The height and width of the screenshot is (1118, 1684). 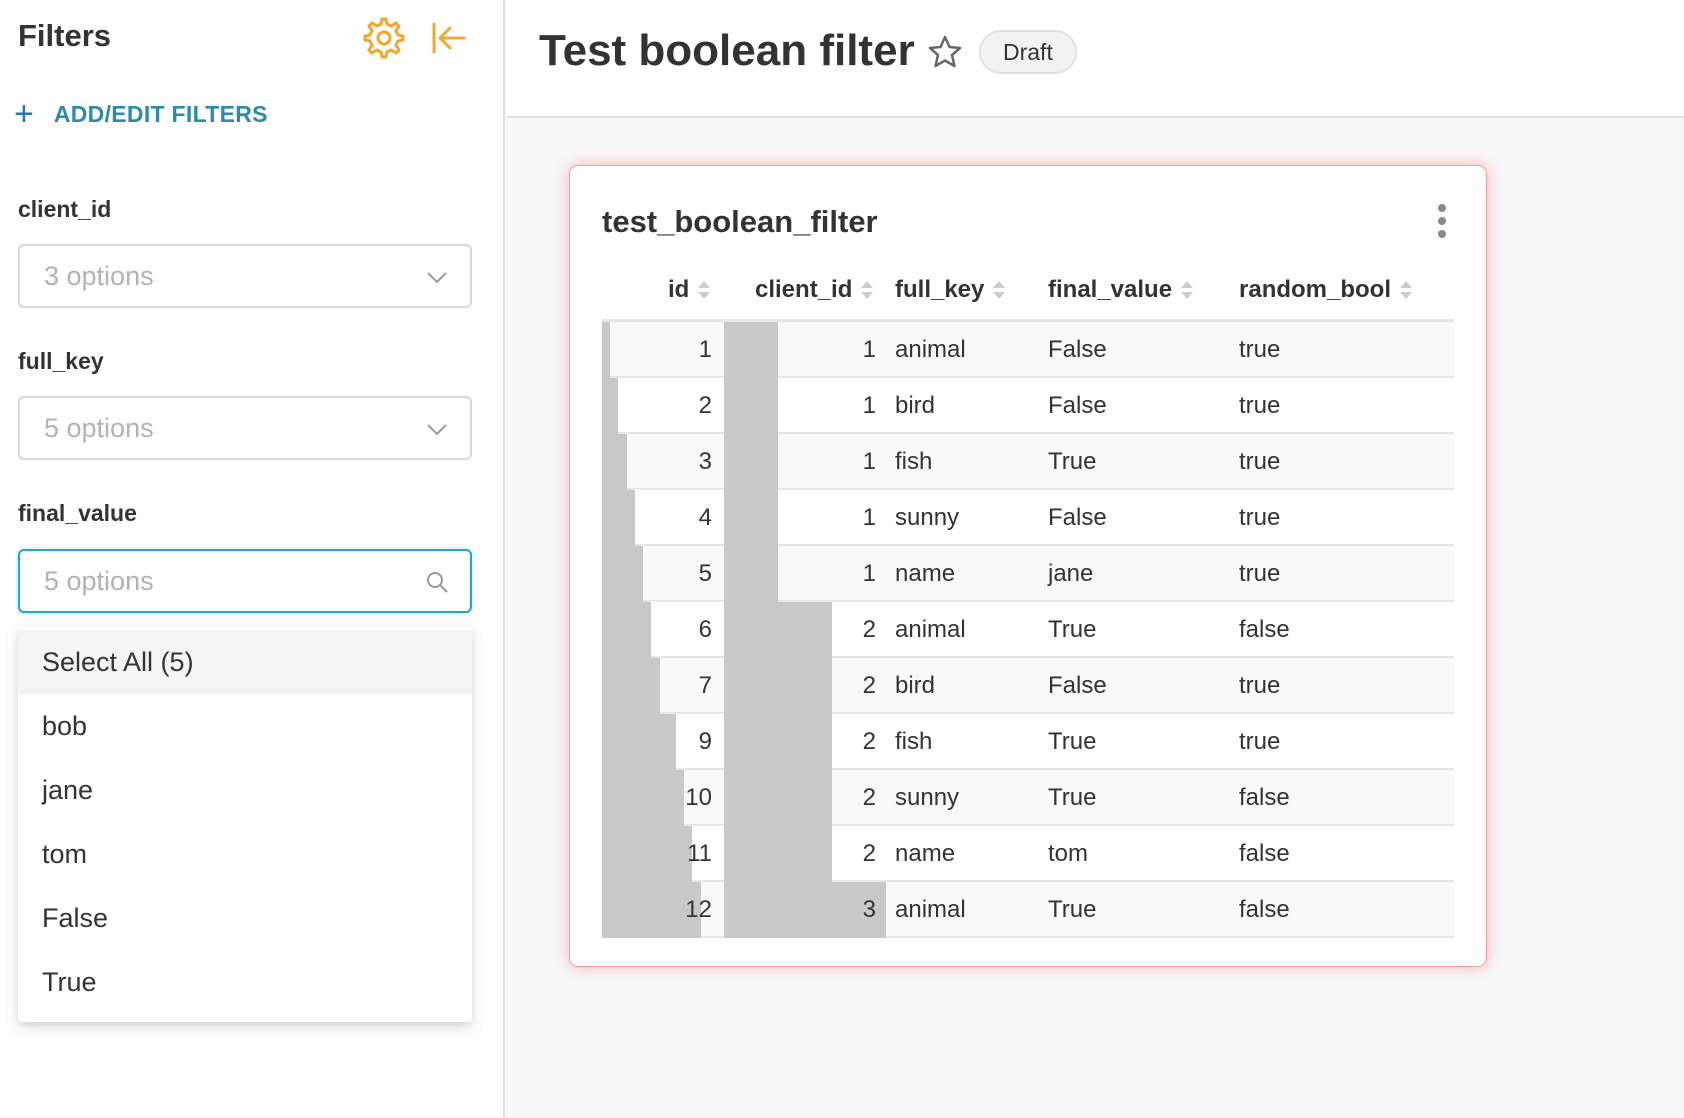 I want to click on table-row: 9 2 fish True true, so click(x=1028, y=742).